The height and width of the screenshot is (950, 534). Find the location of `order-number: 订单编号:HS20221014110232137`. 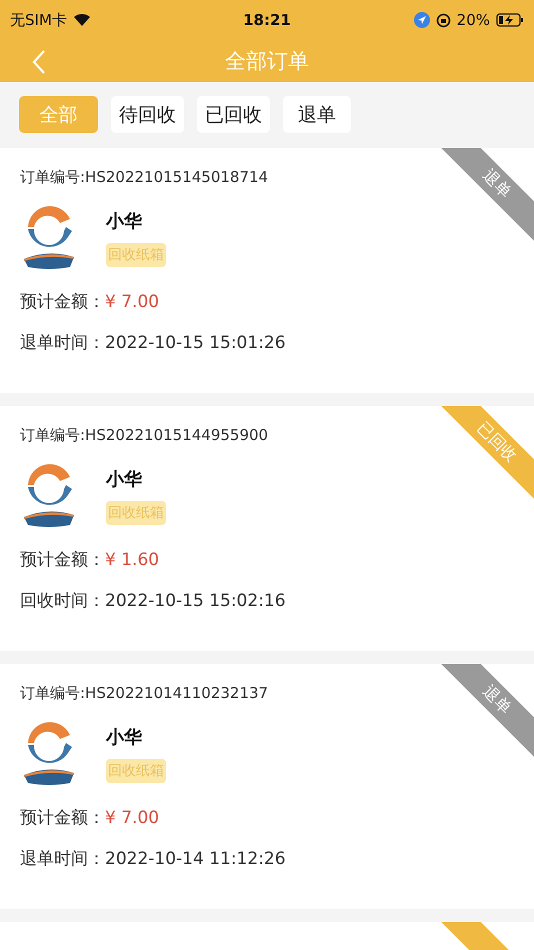

order-number: 订单编号:HS20221014110232137 is located at coordinates (144, 693).